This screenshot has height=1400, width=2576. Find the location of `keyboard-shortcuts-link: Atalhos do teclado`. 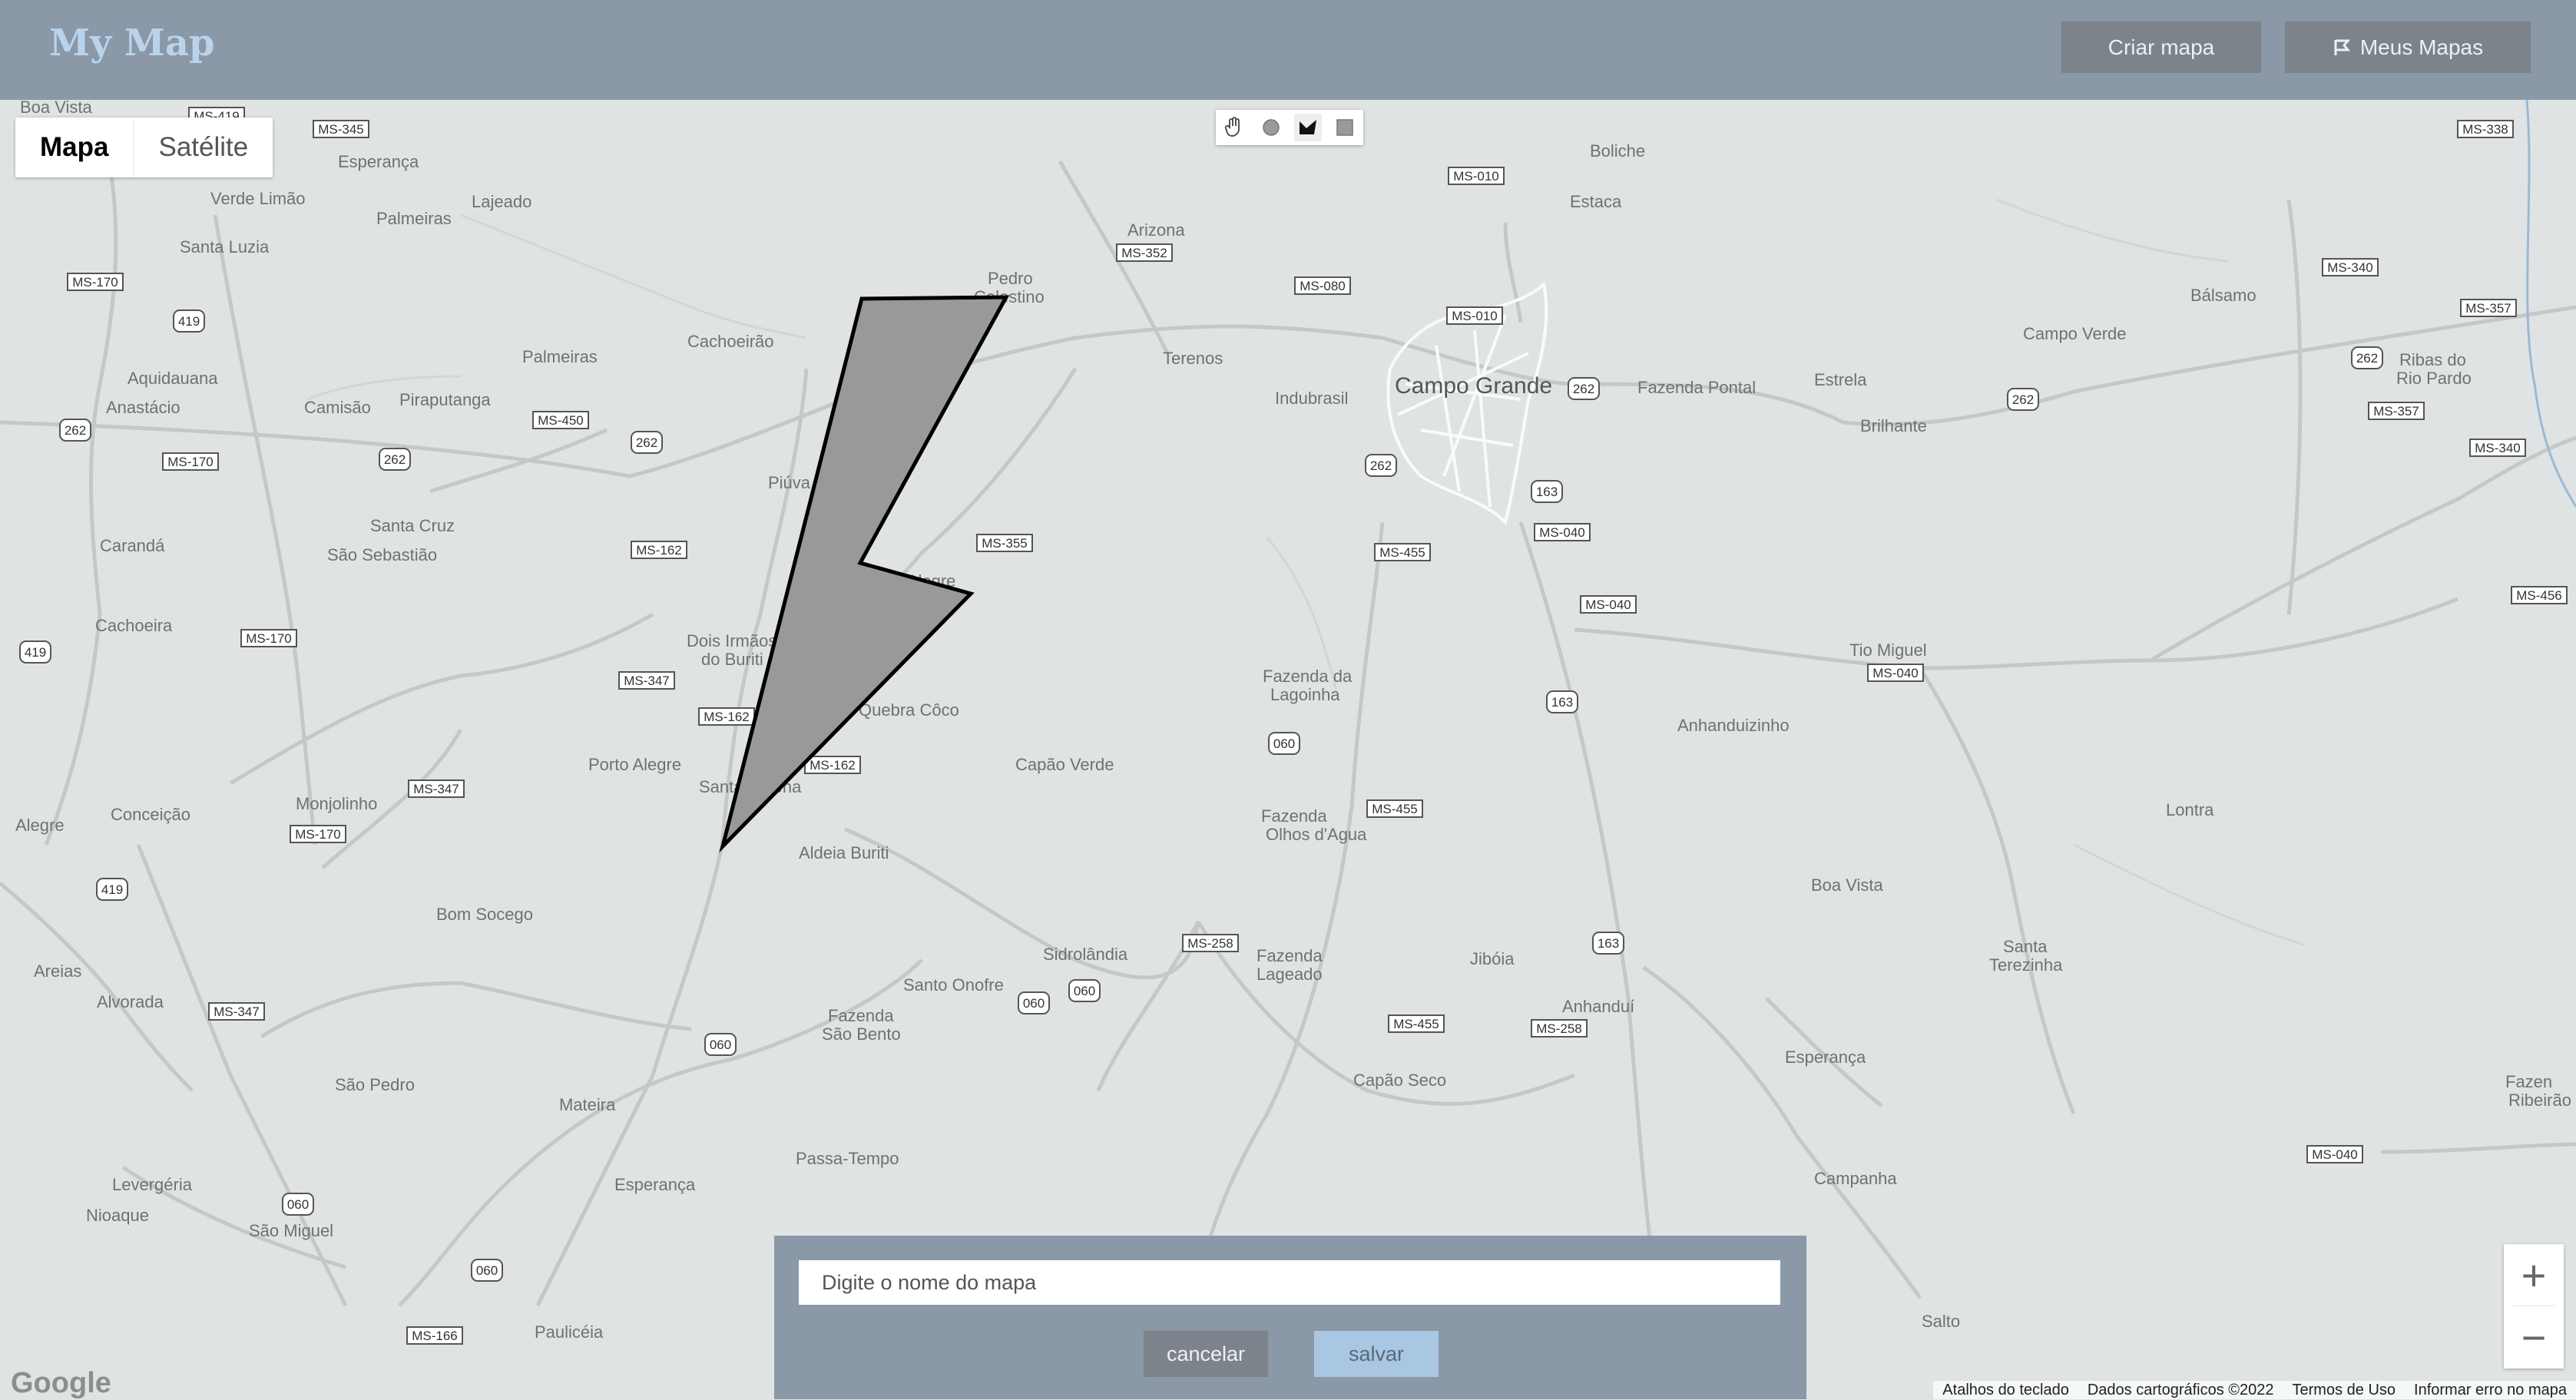

keyboard-shortcuts-link: Atalhos do teclado is located at coordinates (2005, 1390).